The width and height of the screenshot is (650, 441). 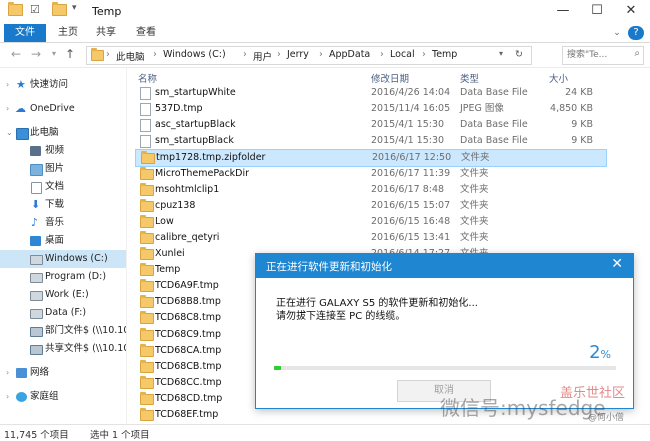 I want to click on column-header-size: 大小, so click(x=558, y=78).